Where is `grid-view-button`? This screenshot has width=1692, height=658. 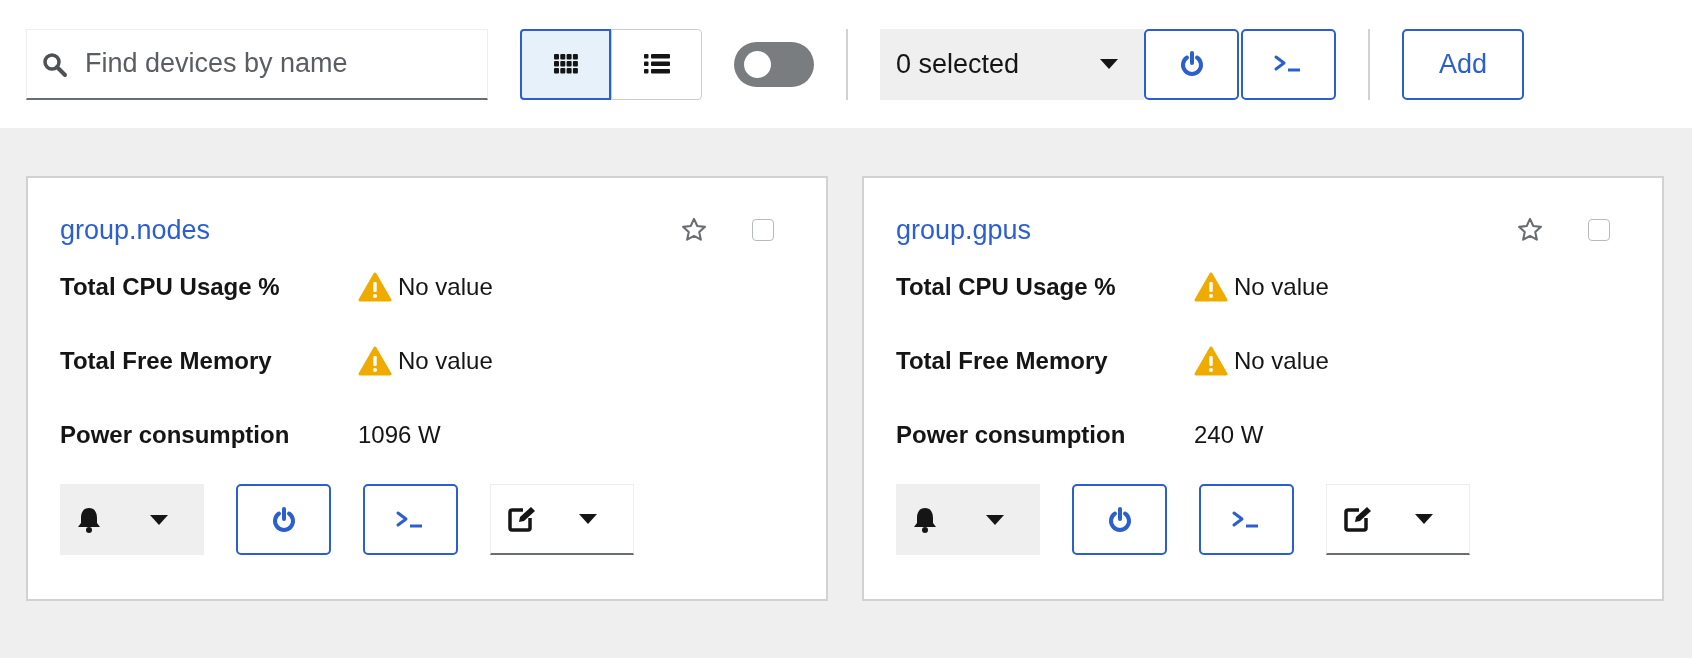
grid-view-button is located at coordinates (565, 64).